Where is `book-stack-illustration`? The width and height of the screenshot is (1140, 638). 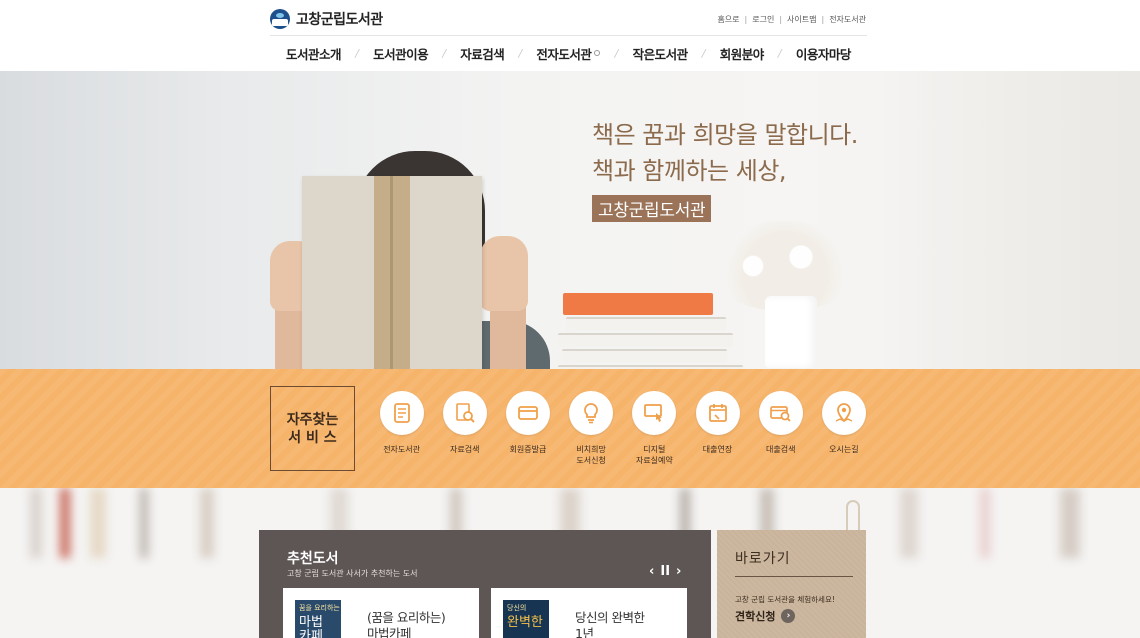
book-stack-illustration is located at coordinates (663, 331).